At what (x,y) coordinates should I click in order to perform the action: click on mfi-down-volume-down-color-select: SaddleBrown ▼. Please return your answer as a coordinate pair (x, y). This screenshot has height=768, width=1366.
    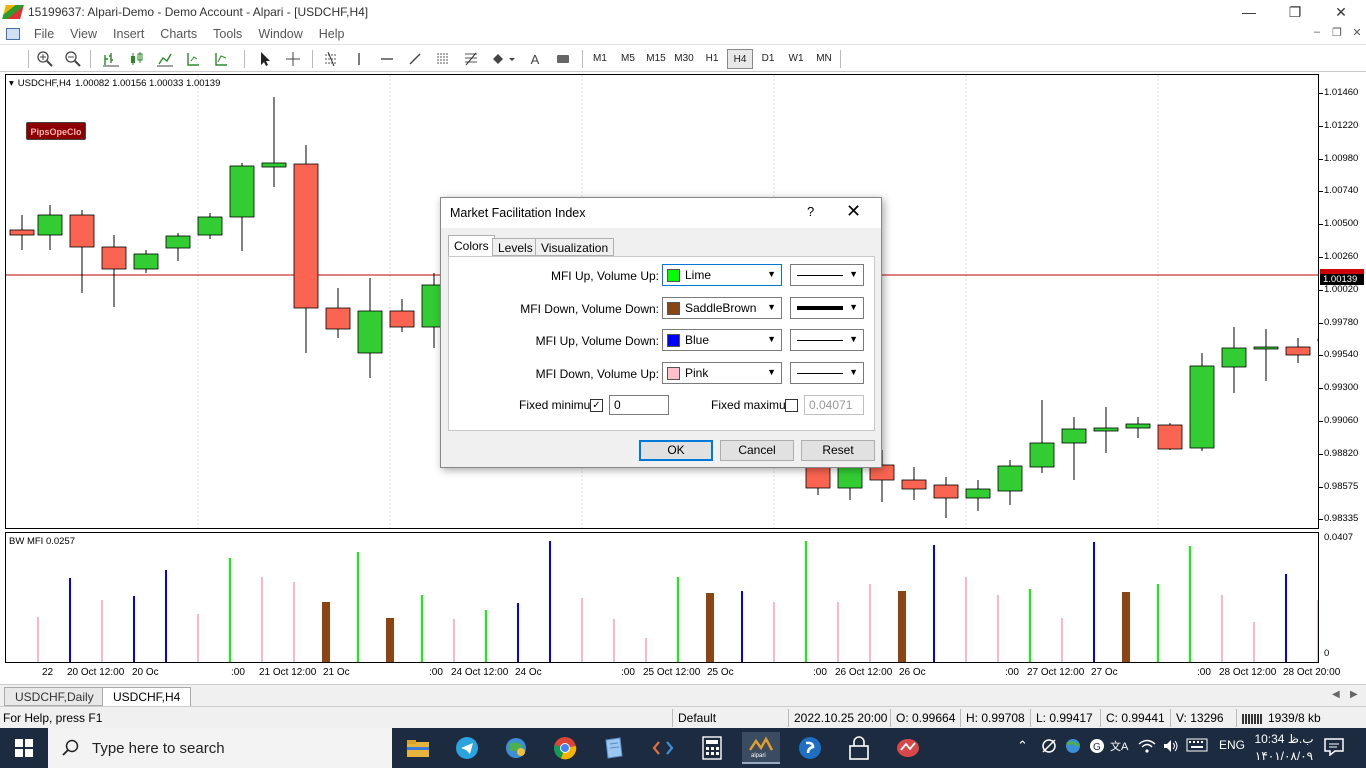
    Looking at the image, I should click on (722, 308).